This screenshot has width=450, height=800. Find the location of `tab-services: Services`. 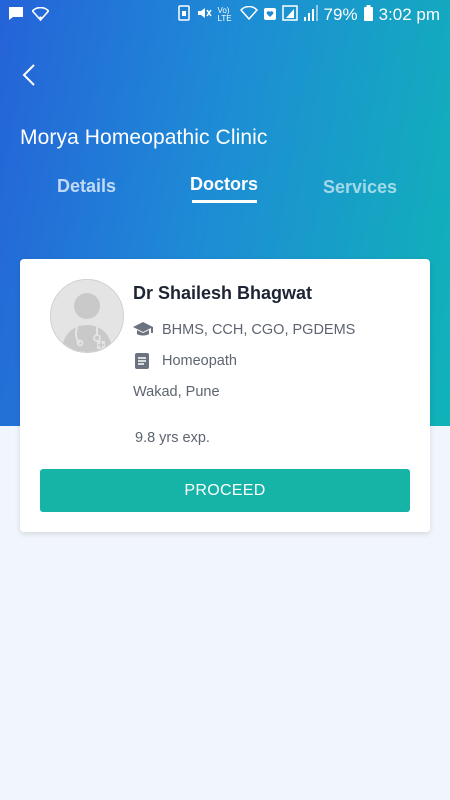

tab-services: Services is located at coordinates (360, 187).